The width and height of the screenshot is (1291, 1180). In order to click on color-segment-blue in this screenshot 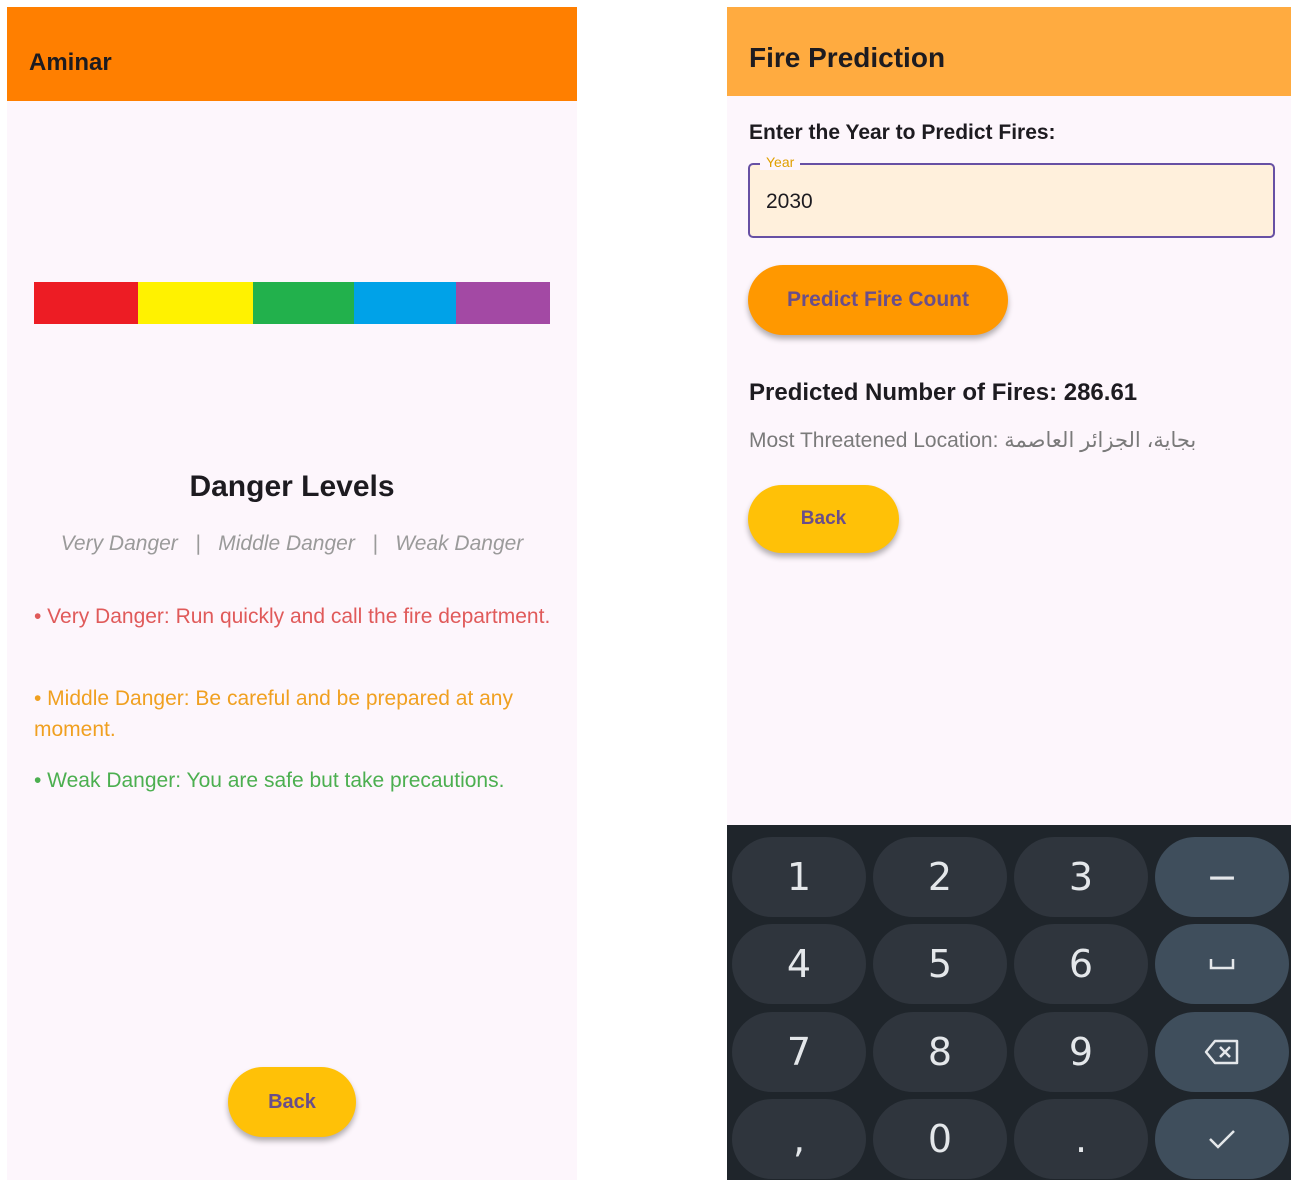, I will do `click(405, 303)`.